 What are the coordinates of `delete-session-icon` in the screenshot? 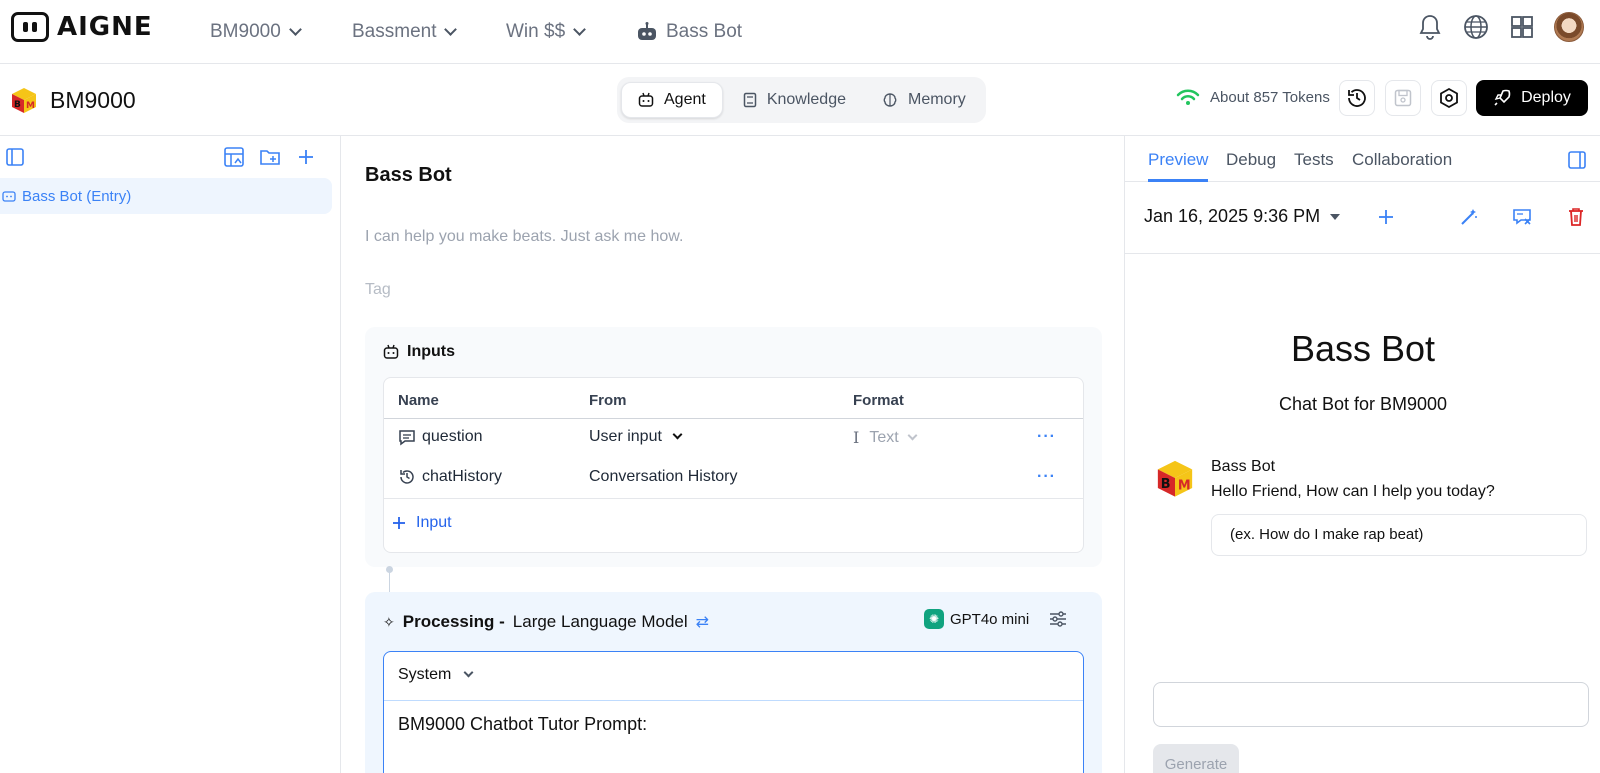 It's located at (1576, 217).